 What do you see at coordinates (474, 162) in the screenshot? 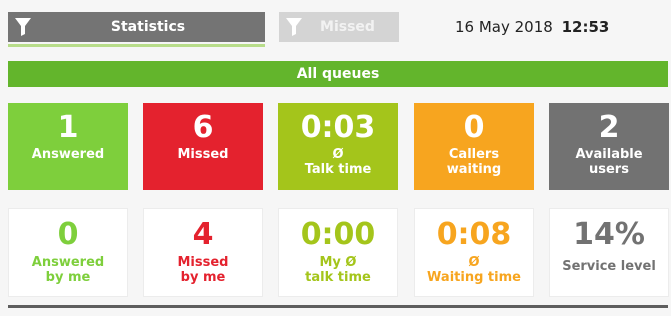
I see `callers-waiting-label: Callers waiting` at bounding box center [474, 162].